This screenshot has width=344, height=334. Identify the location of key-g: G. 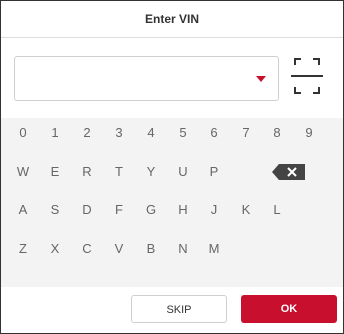
(151, 210).